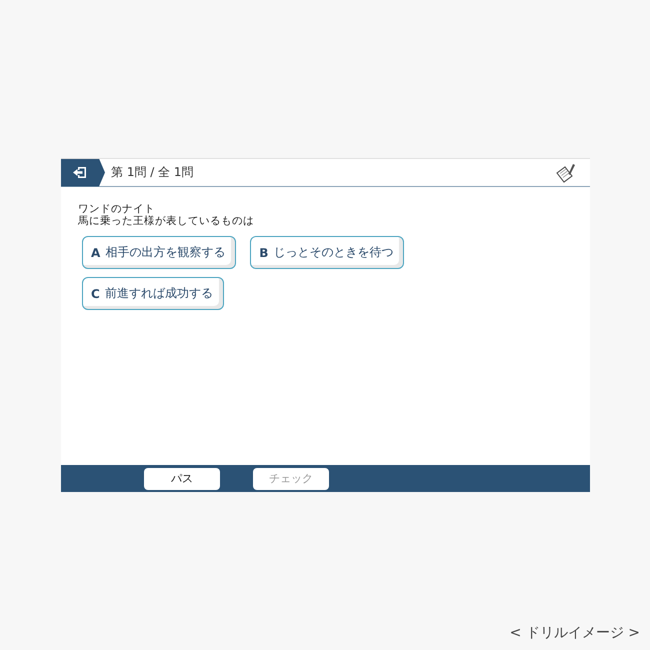 The height and width of the screenshot is (650, 650). What do you see at coordinates (153, 172) in the screenshot?
I see `question-counter: 第 1問 / 全 1問` at bounding box center [153, 172].